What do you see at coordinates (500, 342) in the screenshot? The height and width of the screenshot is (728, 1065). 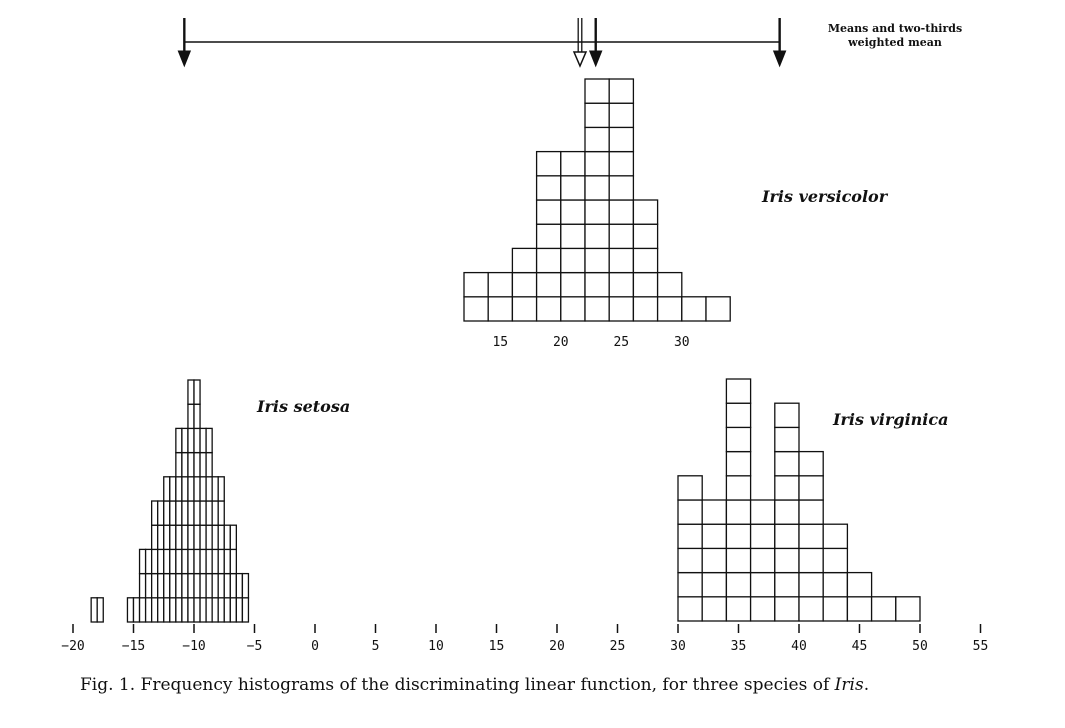 I see `versicolor-tick-label: 15` at bounding box center [500, 342].